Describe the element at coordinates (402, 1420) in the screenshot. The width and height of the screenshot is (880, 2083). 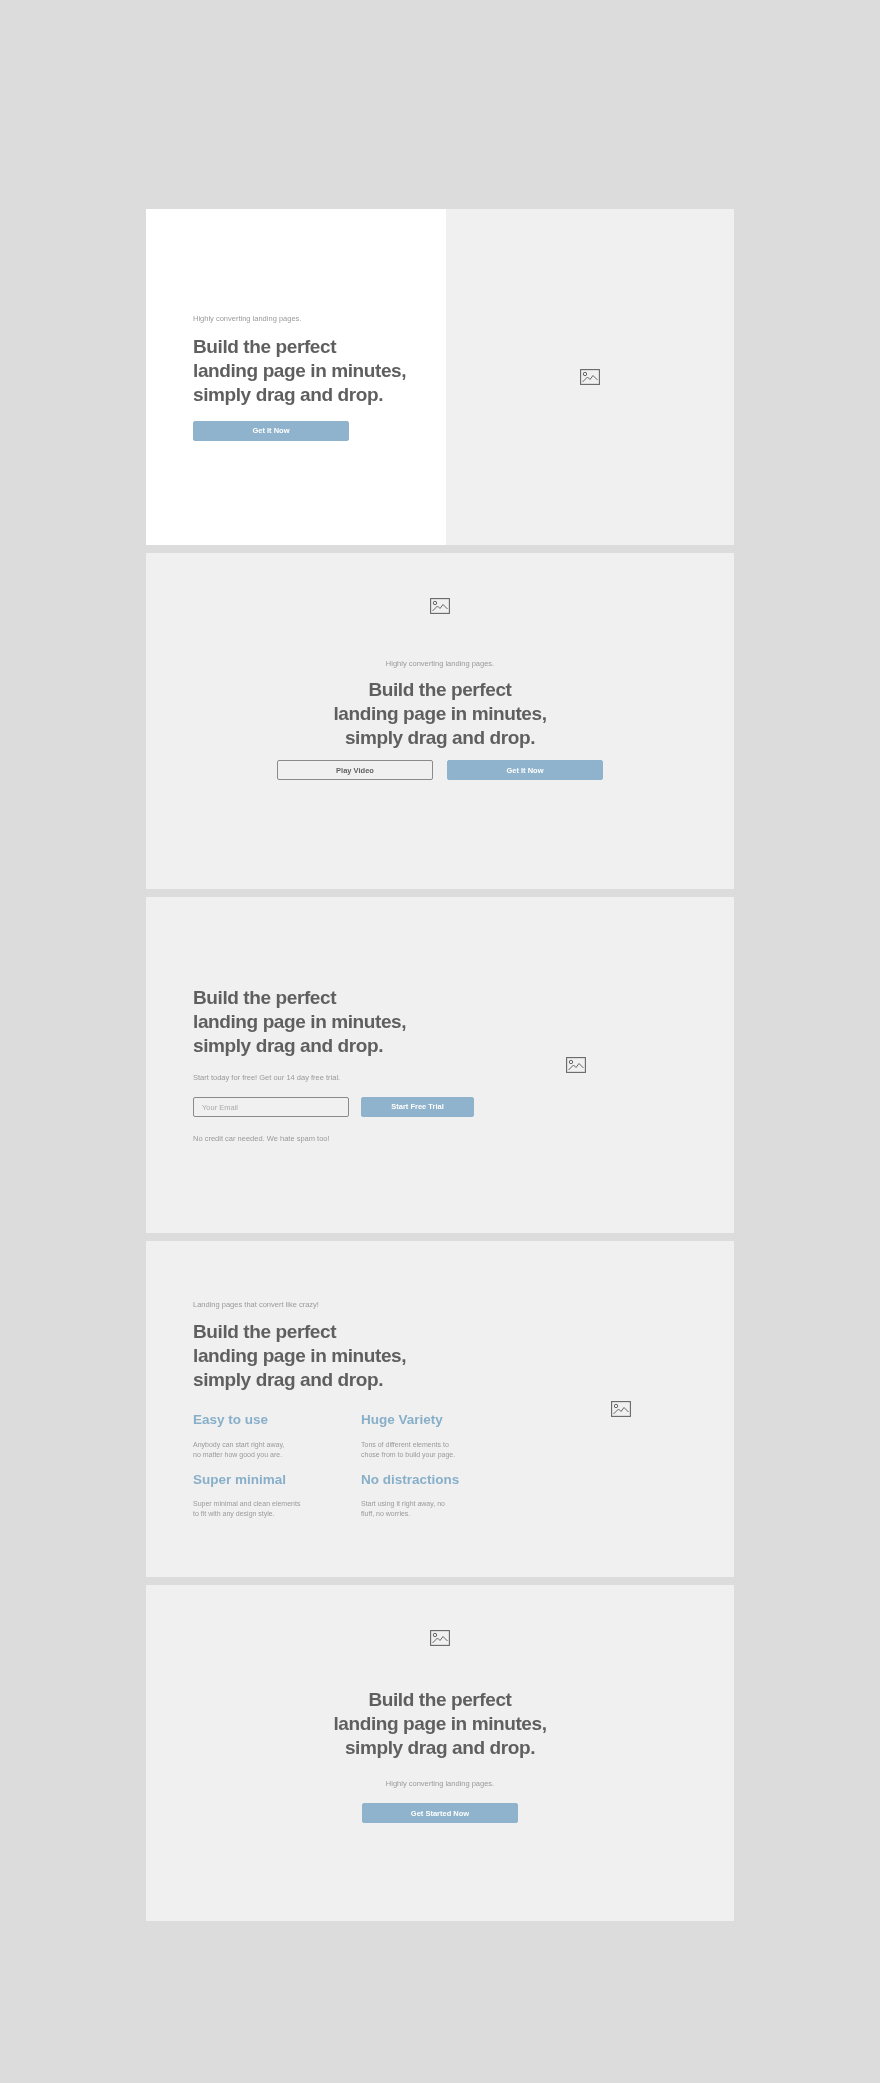
I see `feature-title: Huge Variety` at that location.